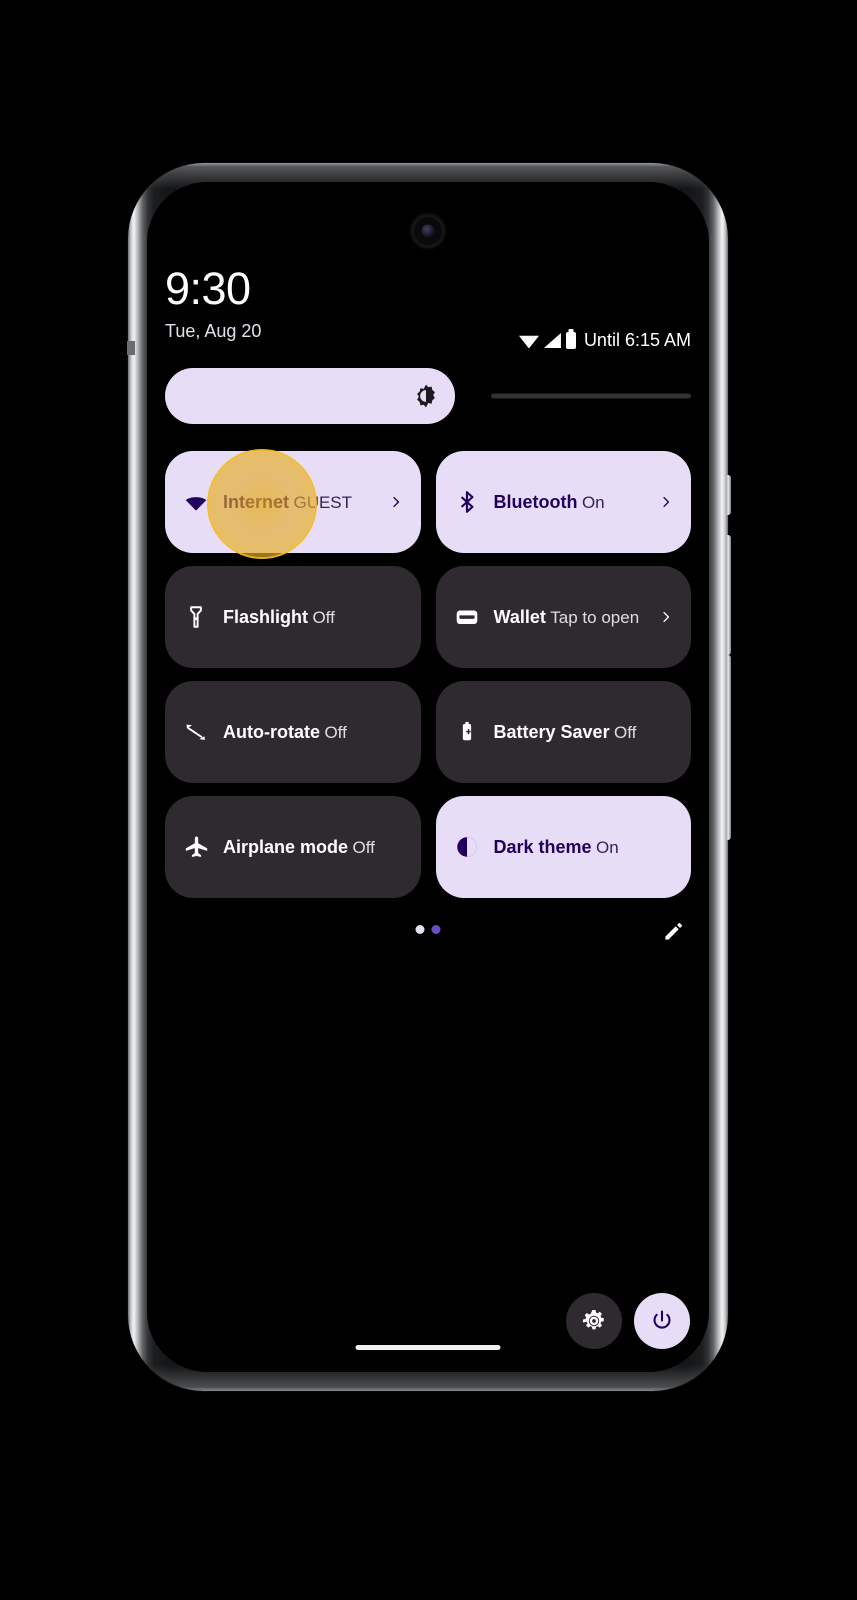 This screenshot has height=1600, width=857. I want to click on settings-button, so click(594, 1321).